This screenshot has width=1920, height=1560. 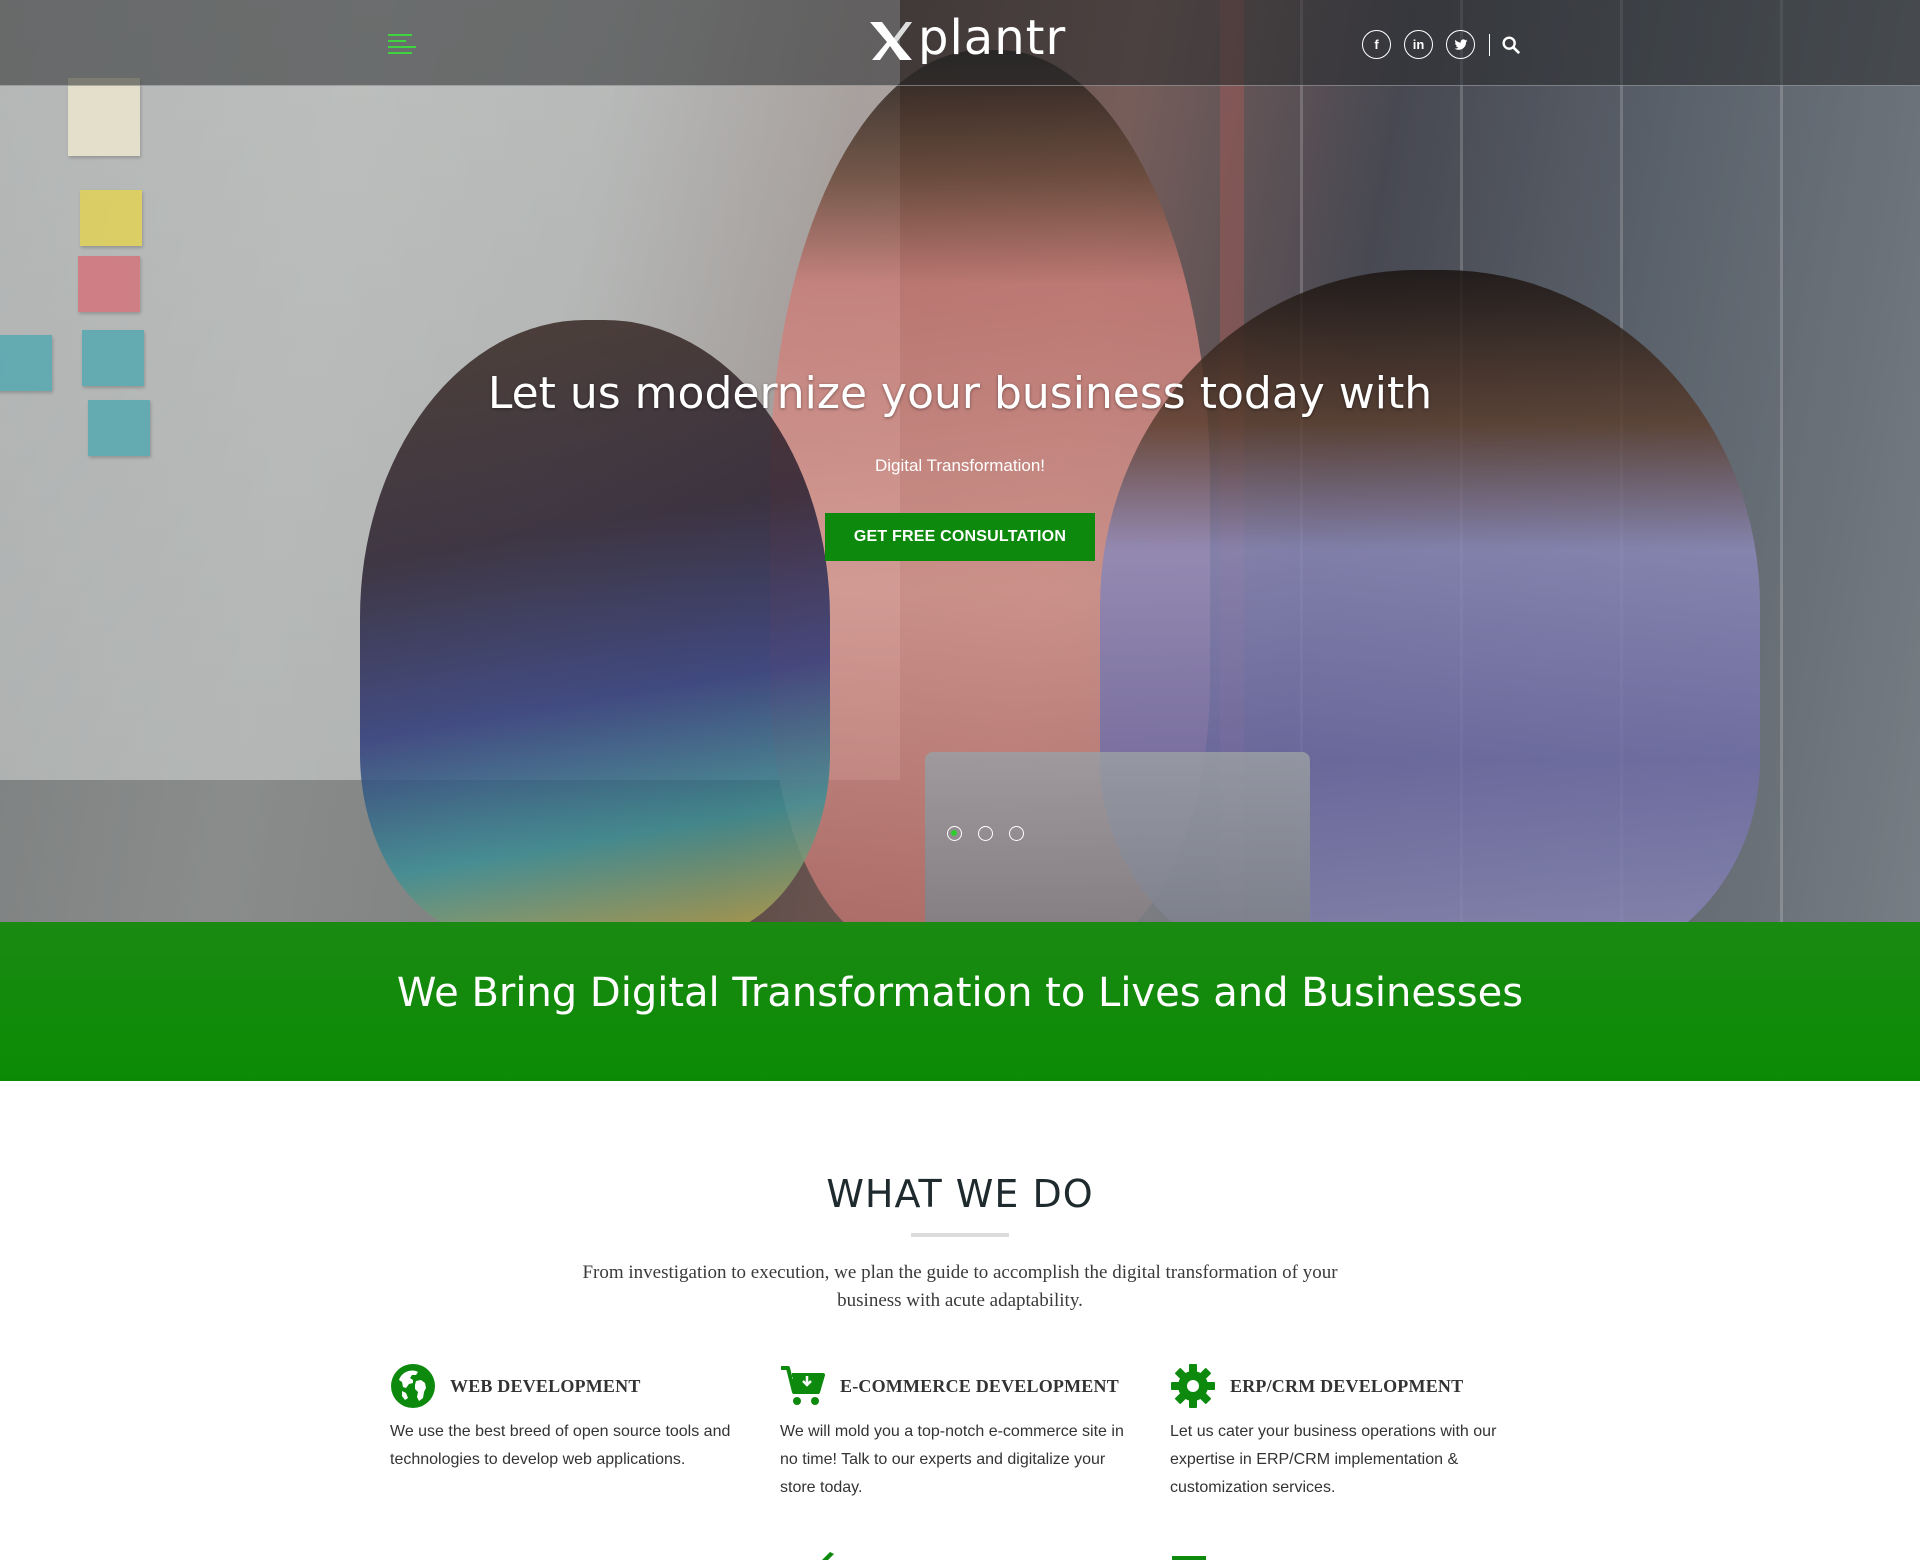 I want to click on service-title: E-COMMERCE DEVELOPMENT, so click(x=979, y=1385).